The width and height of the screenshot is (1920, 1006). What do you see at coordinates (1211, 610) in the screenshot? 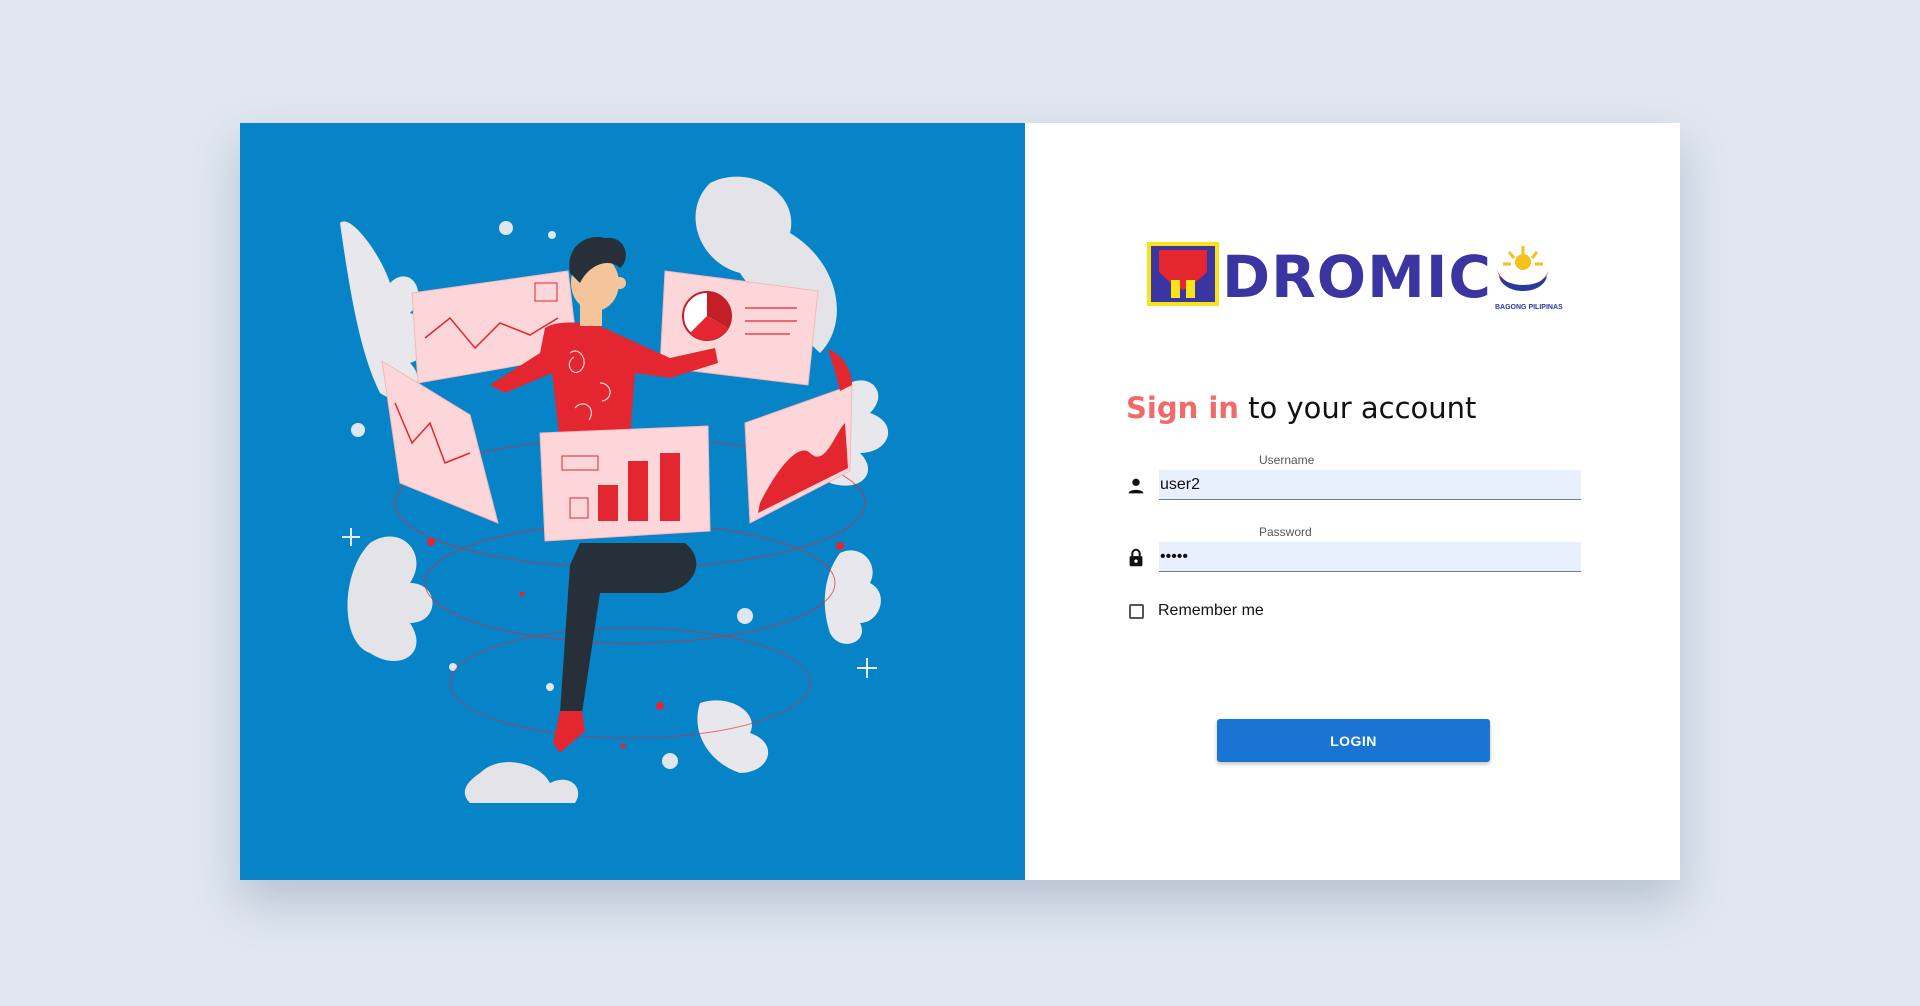
I see `remember-me-label: Remember me` at bounding box center [1211, 610].